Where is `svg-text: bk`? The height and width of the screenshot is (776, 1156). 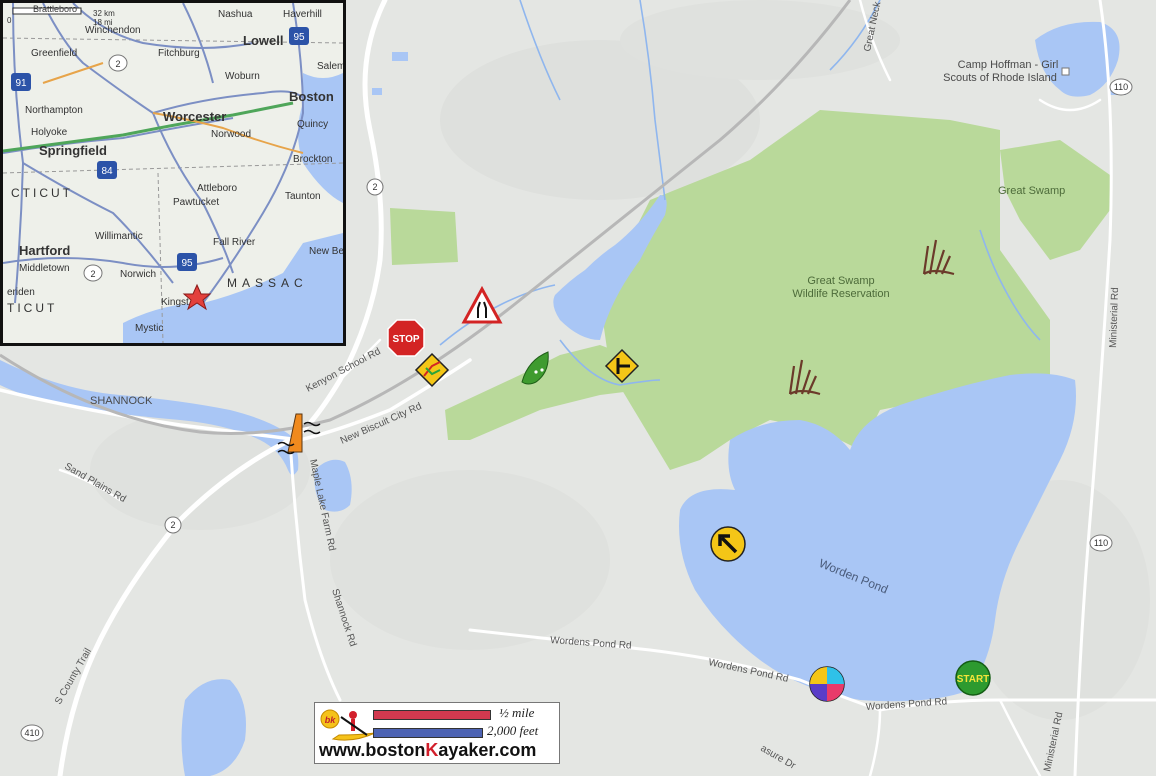 svg-text: bk is located at coordinates (330, 720).